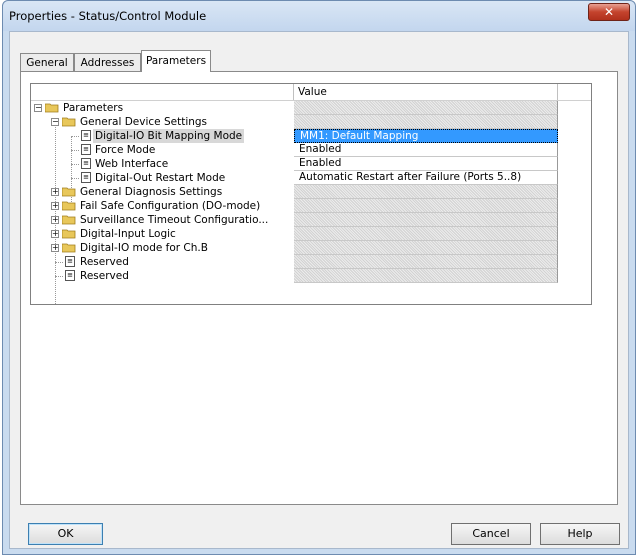  I want to click on row-label: Digital-Out Restart Mode, so click(160, 178).